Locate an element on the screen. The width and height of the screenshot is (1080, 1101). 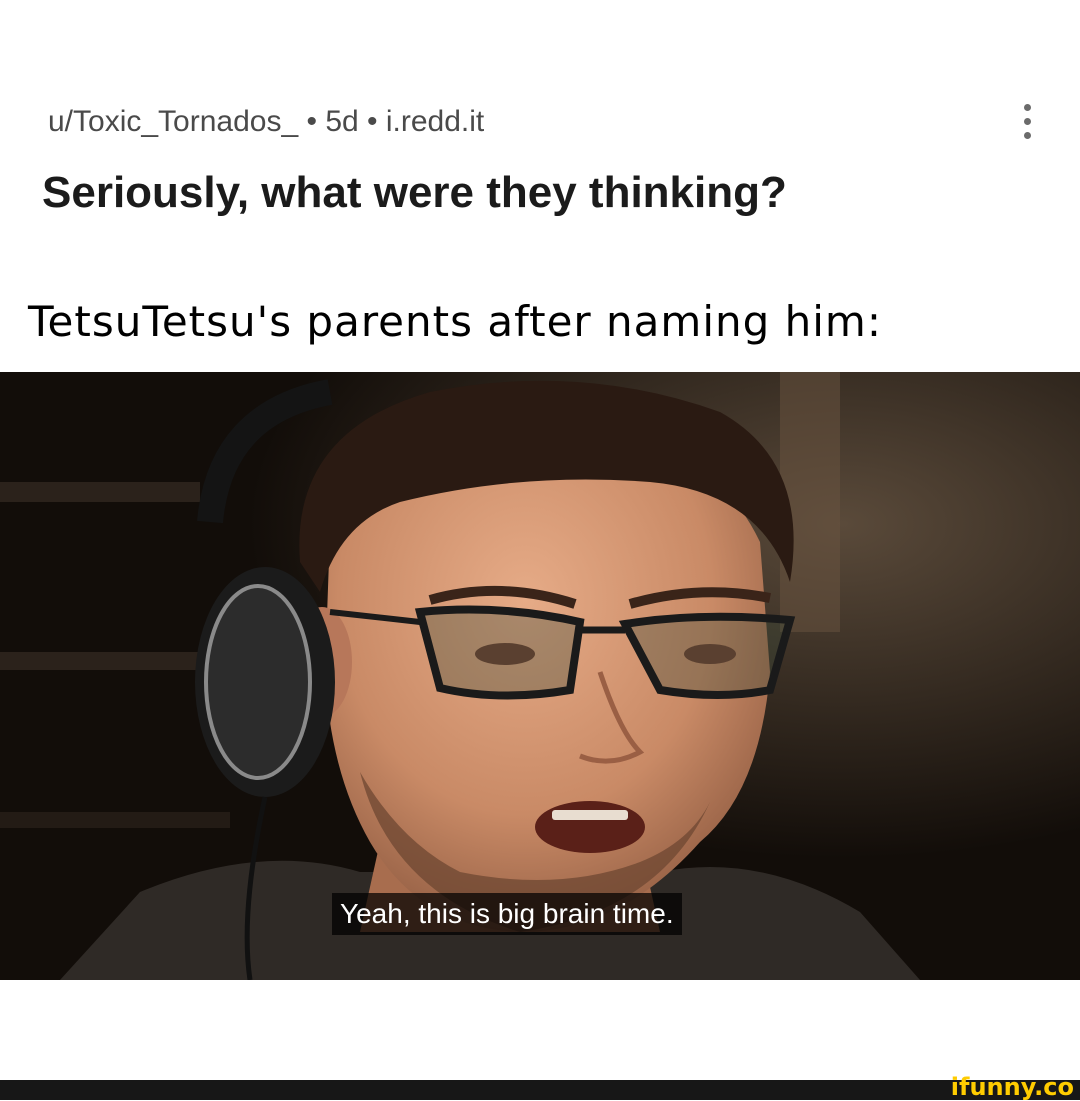
ifunny-watermark: ifunny.co is located at coordinates (1012, 1087).